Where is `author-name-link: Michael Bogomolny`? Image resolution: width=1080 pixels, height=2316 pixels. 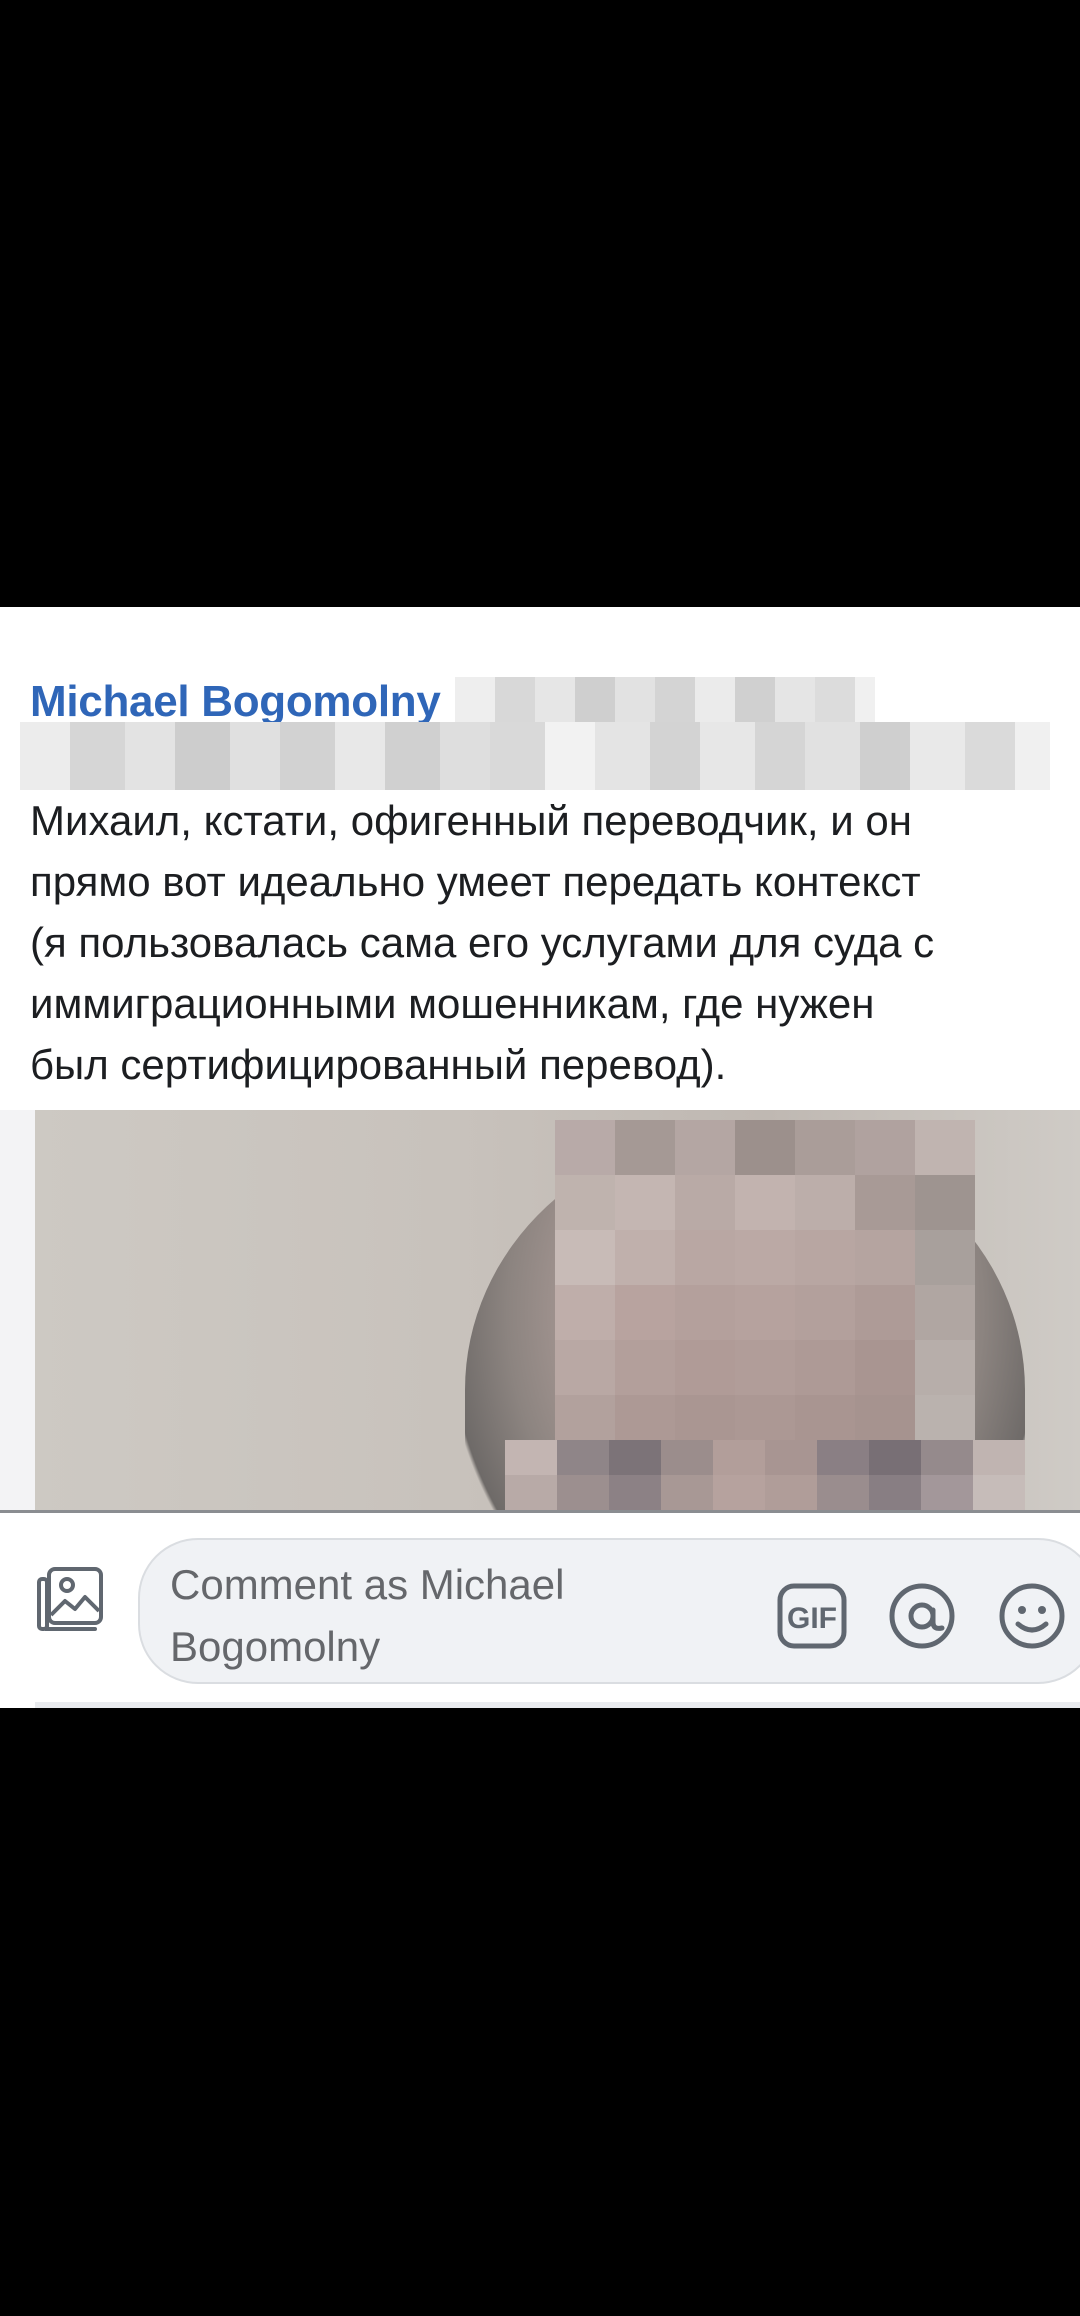
author-name-link: Michael Bogomolny is located at coordinates (235, 702).